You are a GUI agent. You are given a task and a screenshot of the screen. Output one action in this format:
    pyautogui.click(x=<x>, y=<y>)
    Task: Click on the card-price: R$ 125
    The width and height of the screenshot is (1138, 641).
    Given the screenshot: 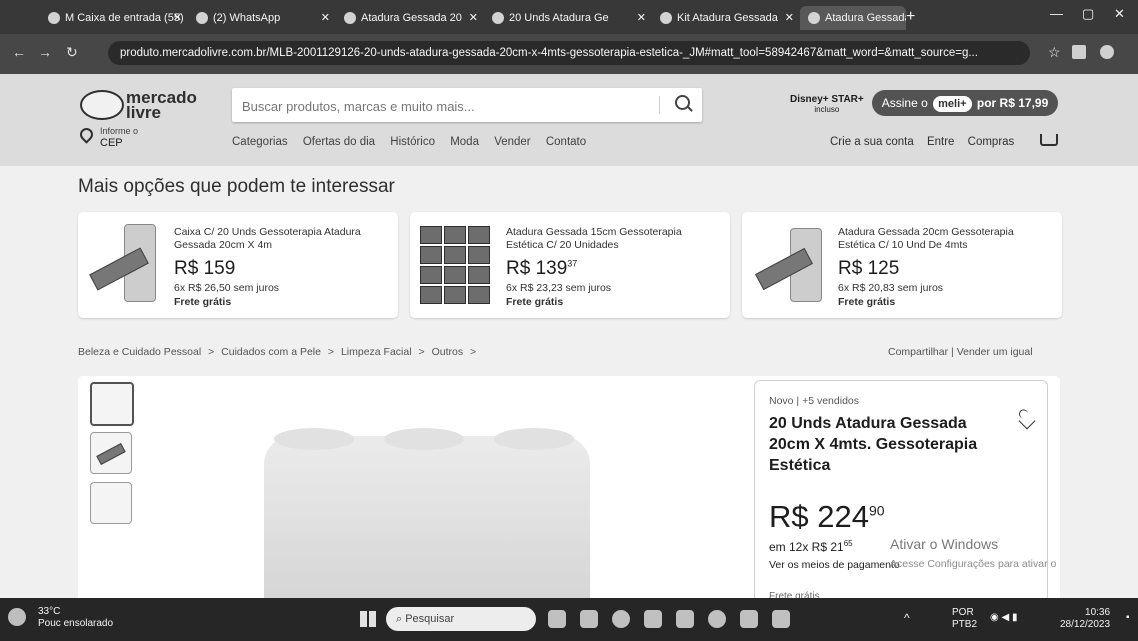 What is the action you would take?
    pyautogui.click(x=869, y=268)
    